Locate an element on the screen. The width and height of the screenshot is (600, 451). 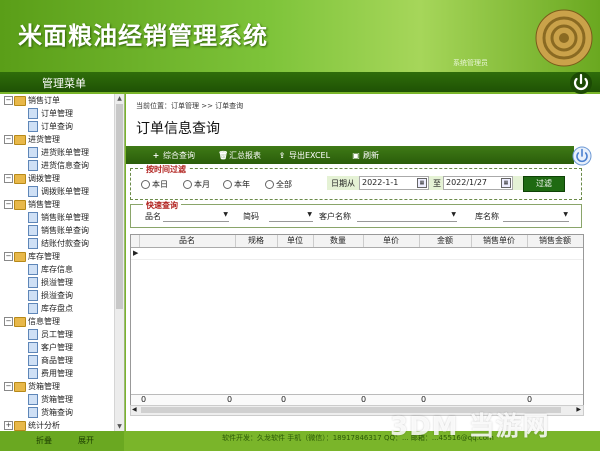
customer-select: ▼ is located at coordinates (407, 216).